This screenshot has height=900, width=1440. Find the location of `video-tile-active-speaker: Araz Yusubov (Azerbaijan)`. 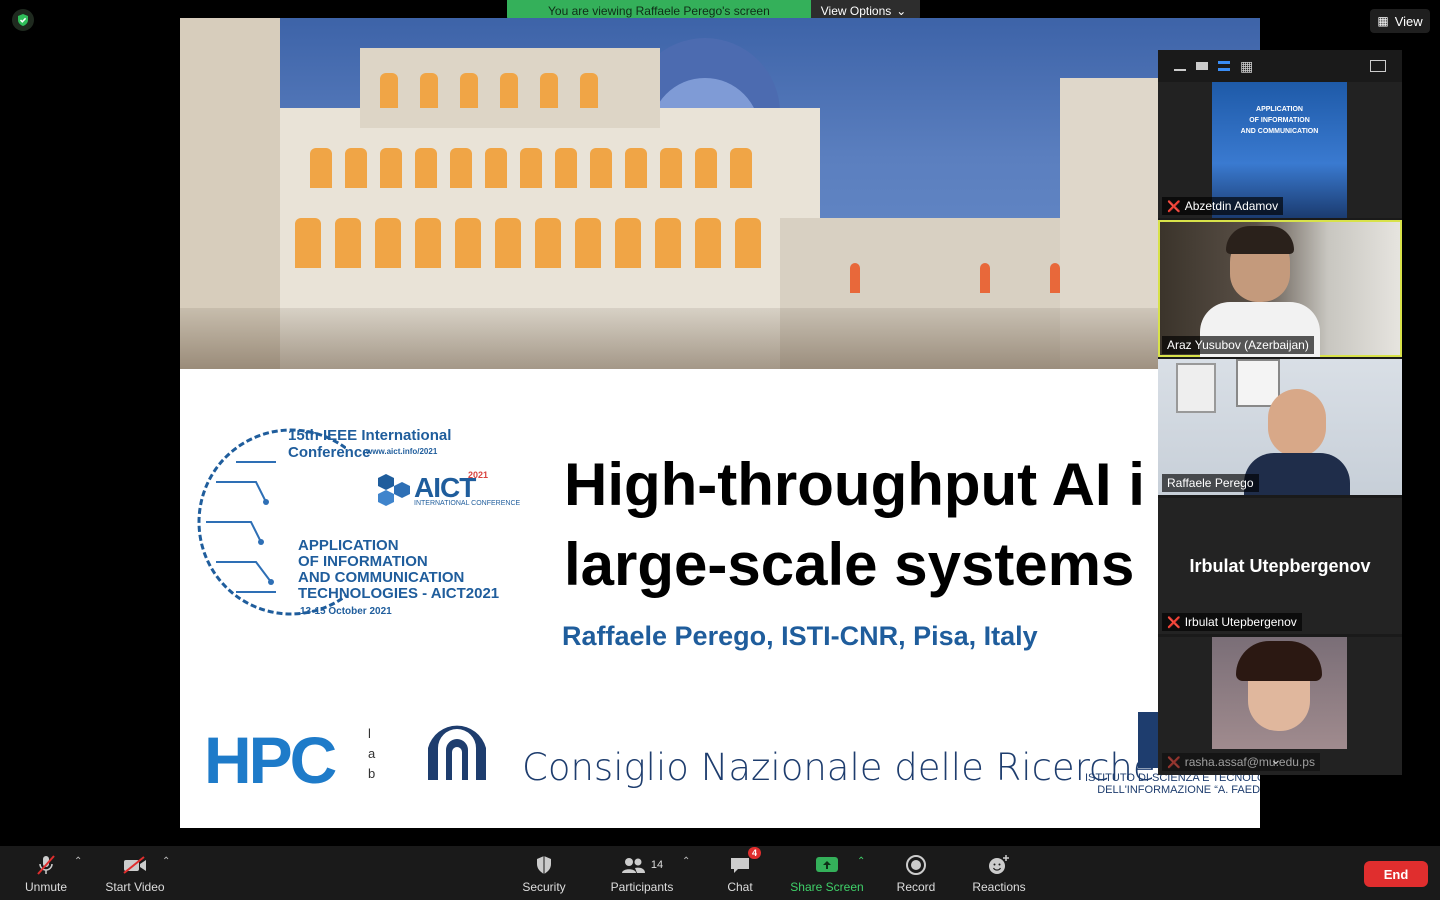

video-tile-active-speaker: Araz Yusubov (Azerbaijan) is located at coordinates (1280, 288).